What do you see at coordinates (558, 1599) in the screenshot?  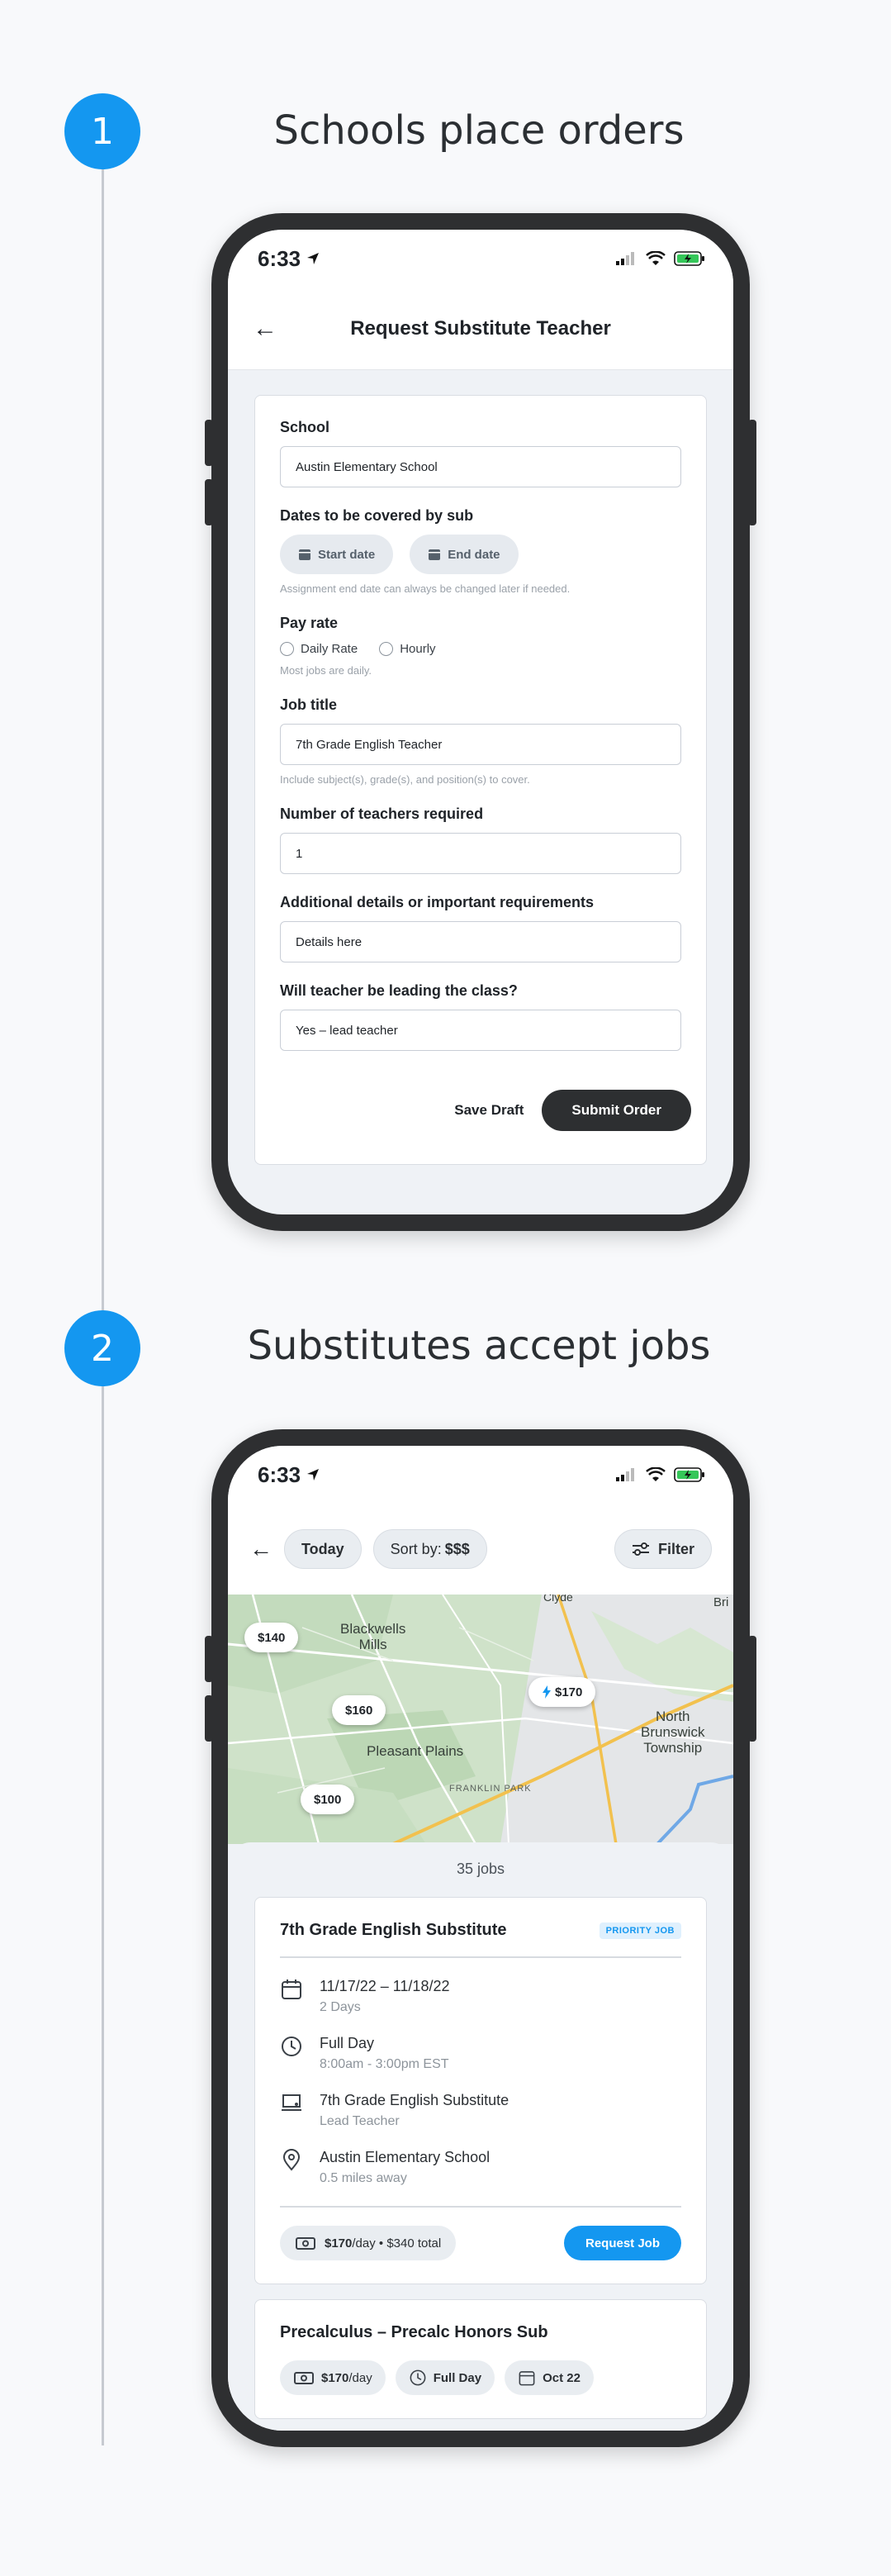 I see `map-label-clyde: Clyde` at bounding box center [558, 1599].